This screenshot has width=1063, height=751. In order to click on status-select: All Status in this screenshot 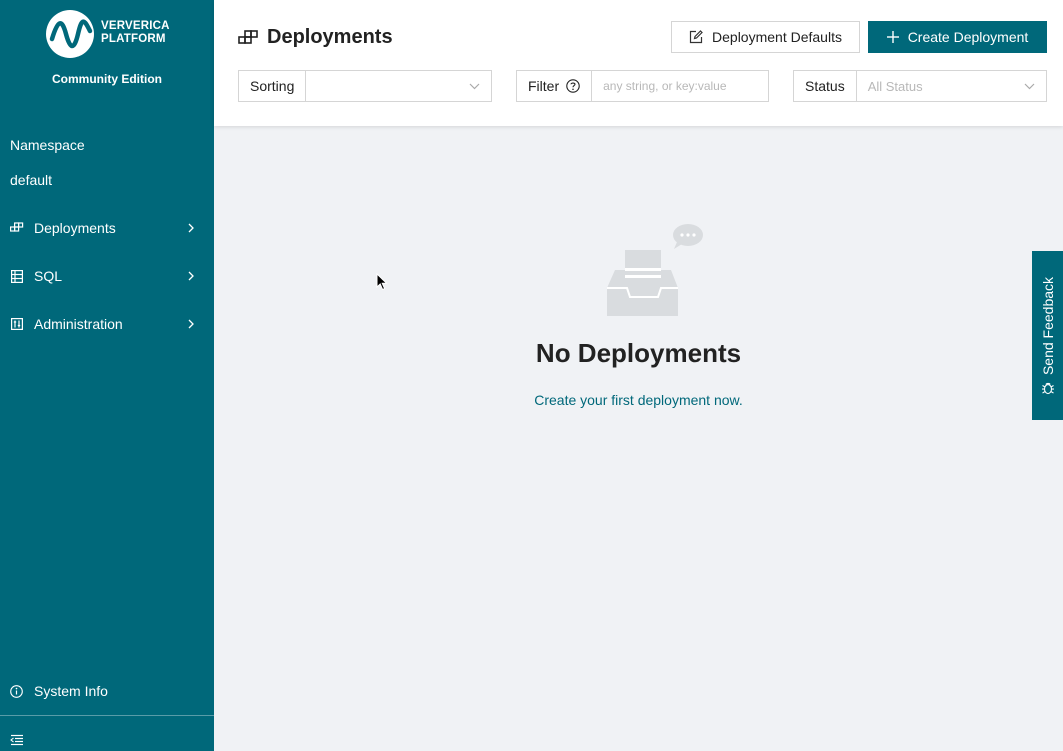, I will do `click(951, 86)`.